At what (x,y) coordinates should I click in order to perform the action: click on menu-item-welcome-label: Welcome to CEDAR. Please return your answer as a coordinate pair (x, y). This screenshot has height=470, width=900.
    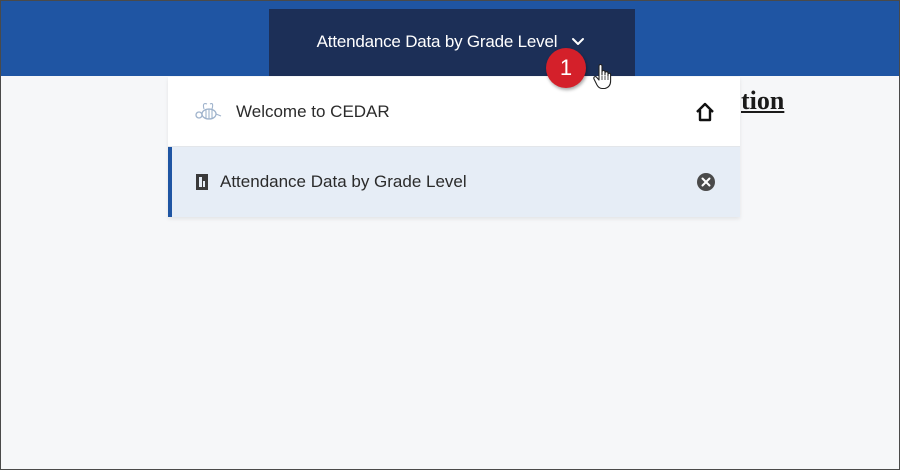
    Looking at the image, I should click on (313, 111).